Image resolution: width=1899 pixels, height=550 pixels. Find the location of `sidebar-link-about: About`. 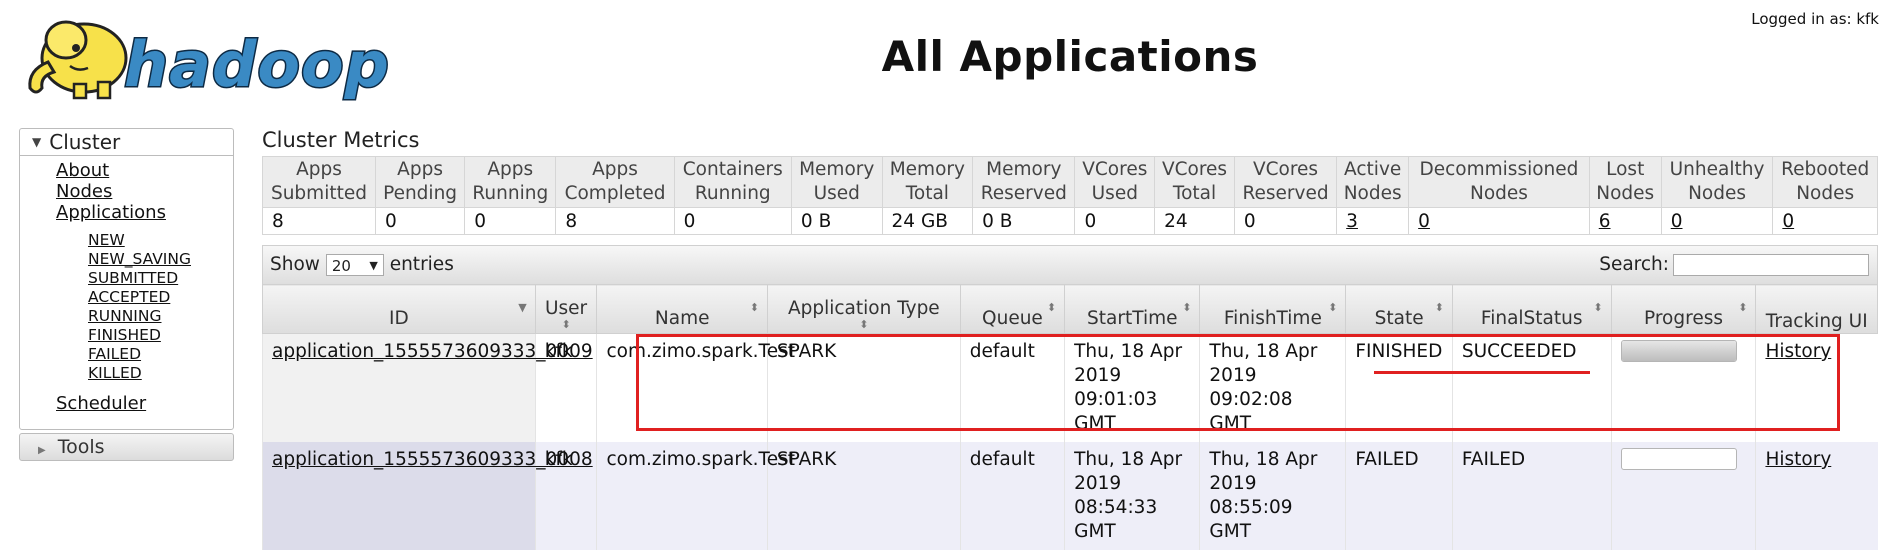

sidebar-link-about: About is located at coordinates (82, 170).